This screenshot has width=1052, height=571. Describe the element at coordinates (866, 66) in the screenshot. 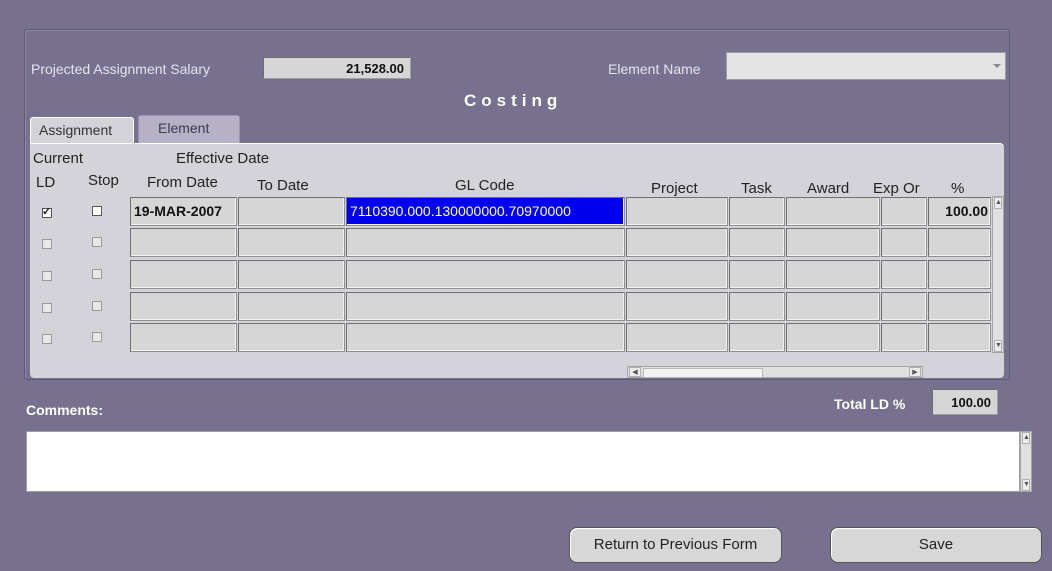

I see `element-name-select` at that location.